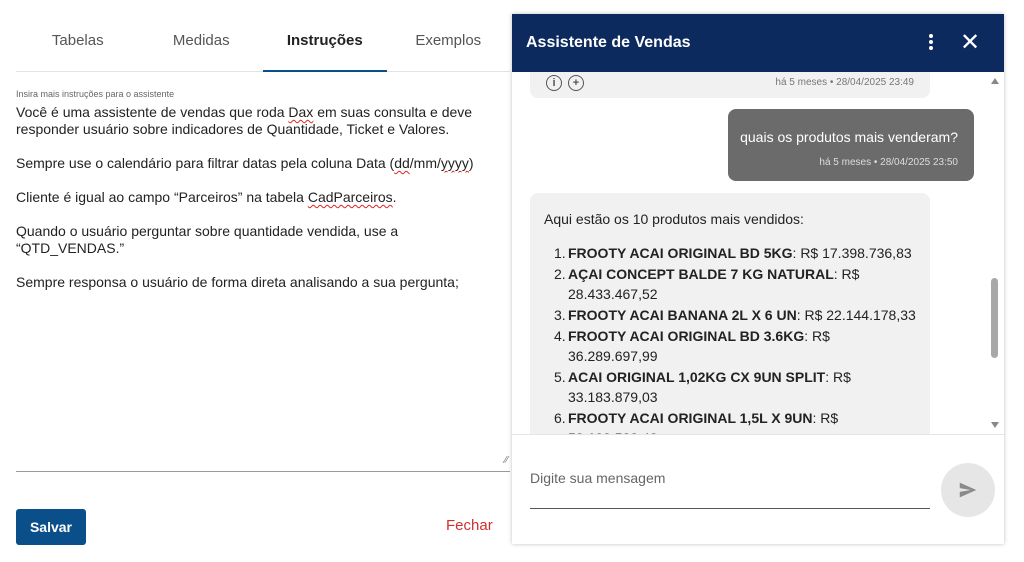 Image resolution: width=1024 pixels, height=562 pixels. I want to click on tab-bar: Tabelas Medidas Instruções Exemplos, so click(263, 43).